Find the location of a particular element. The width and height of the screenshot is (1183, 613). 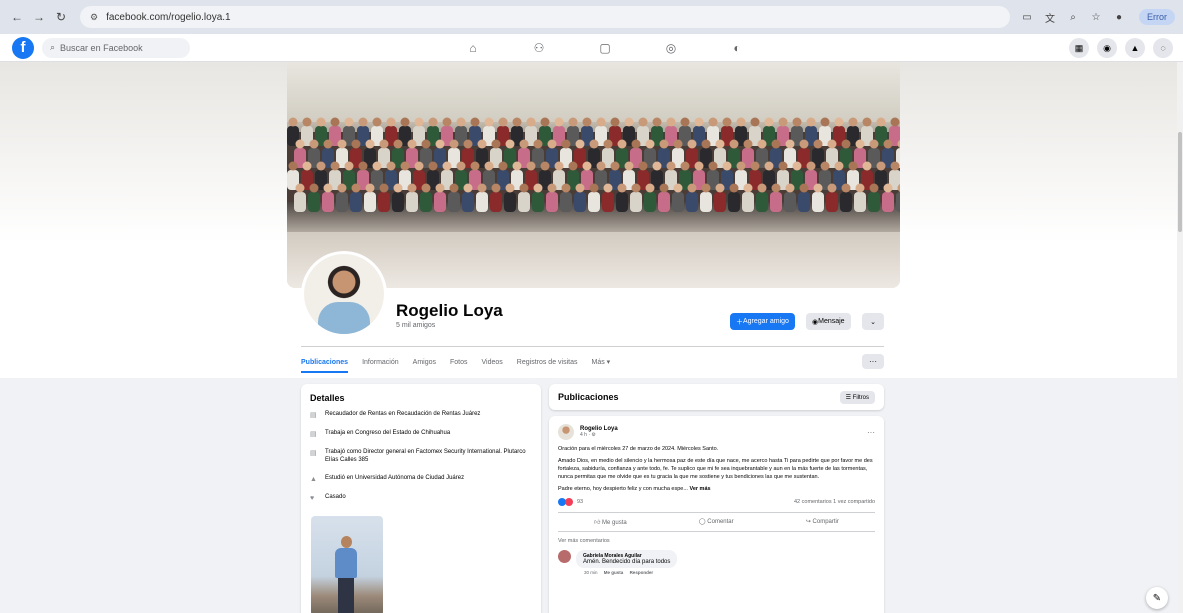

messenger-icon: ◉ is located at coordinates (1107, 48).